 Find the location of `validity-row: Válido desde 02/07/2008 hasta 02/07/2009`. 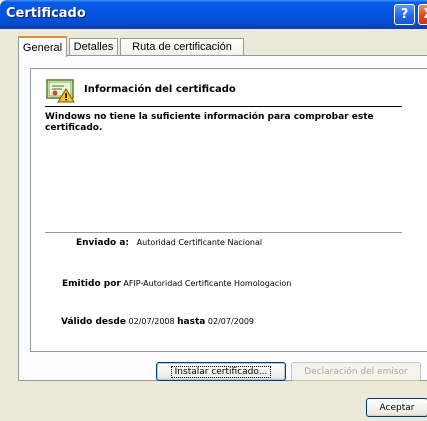

validity-row: Válido desde 02/07/2008 hasta 02/07/2009 is located at coordinates (157, 322).